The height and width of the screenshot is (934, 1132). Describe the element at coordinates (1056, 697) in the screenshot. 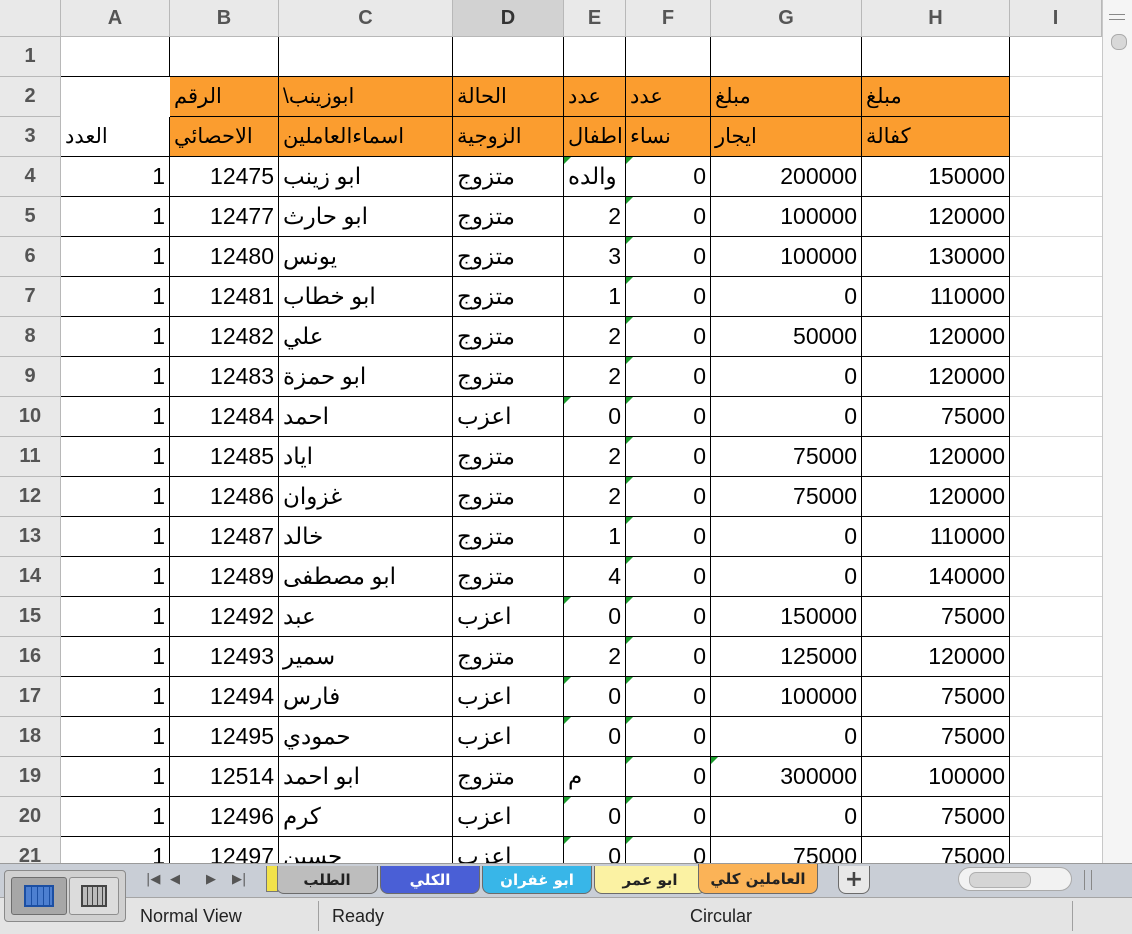

I see `cell-i17` at that location.